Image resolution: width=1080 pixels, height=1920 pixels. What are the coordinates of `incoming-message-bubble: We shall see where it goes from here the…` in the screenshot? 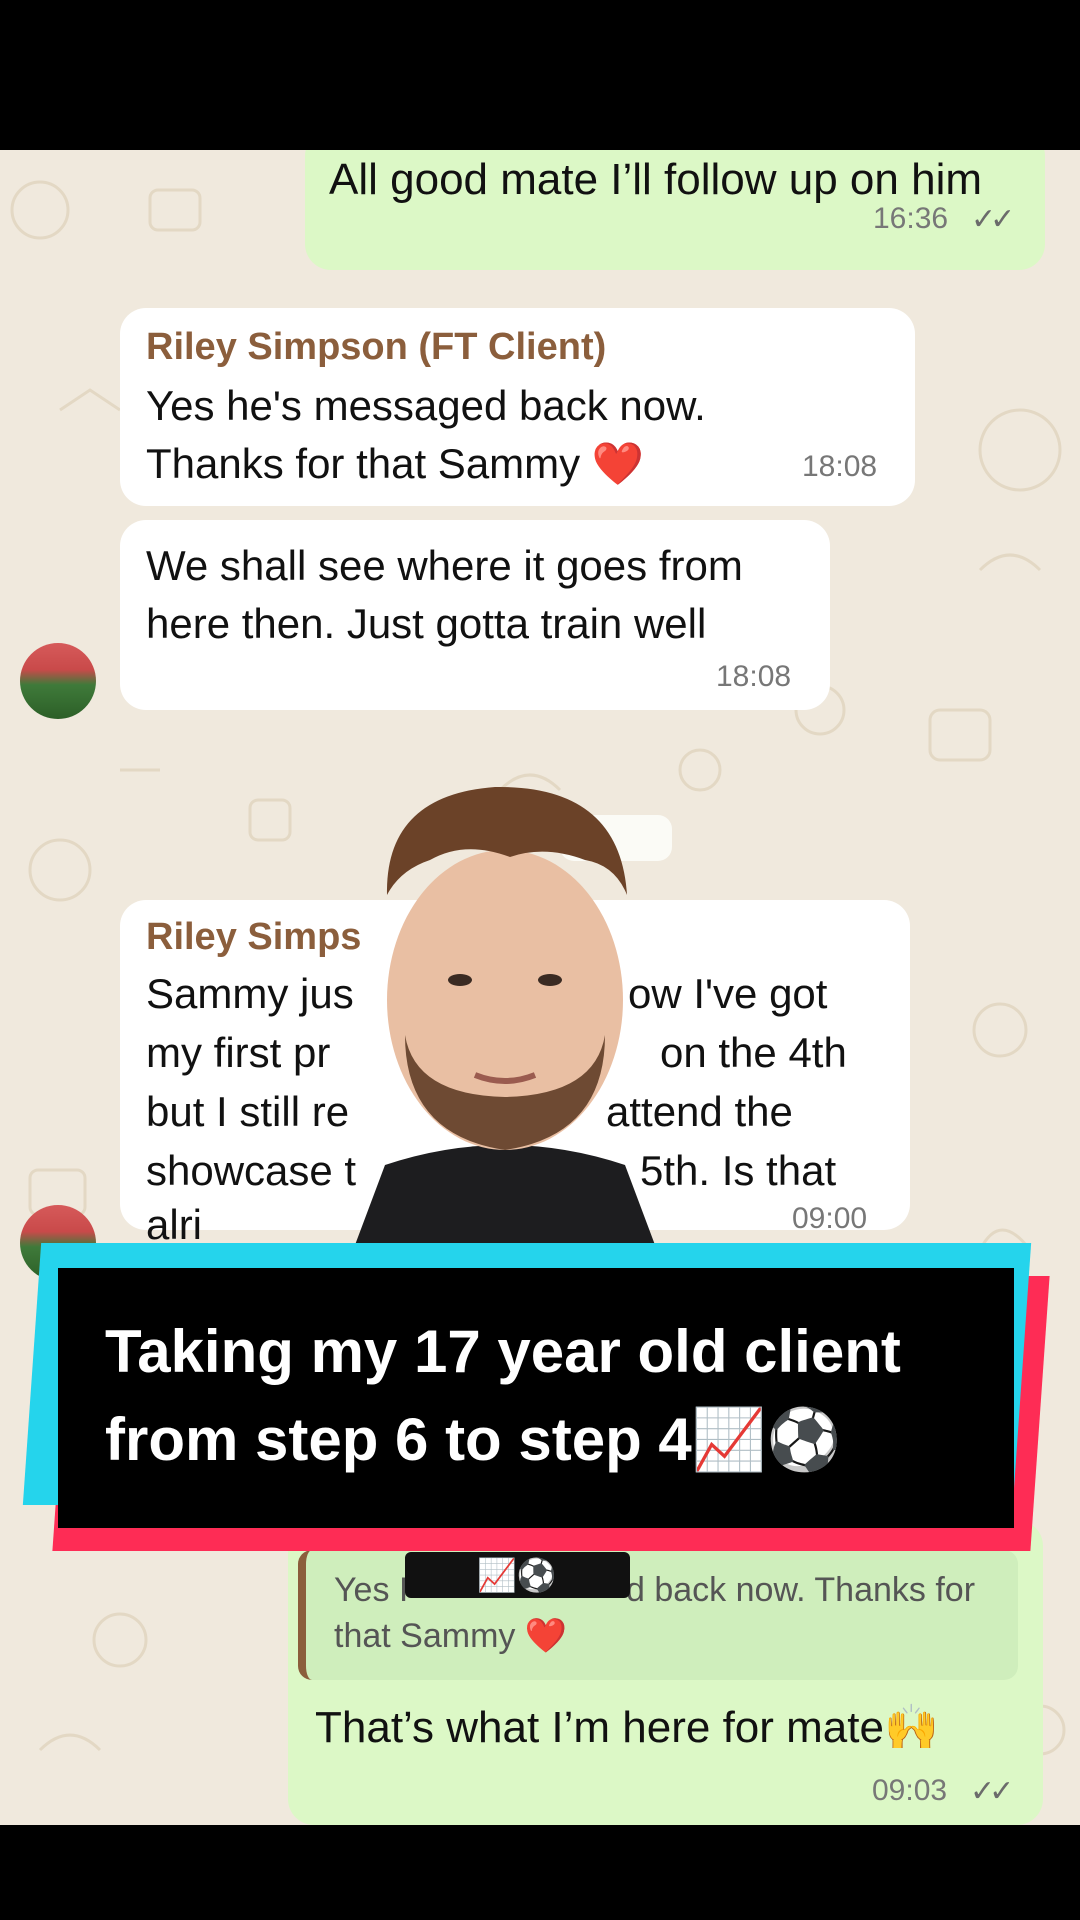 It's located at (475, 615).